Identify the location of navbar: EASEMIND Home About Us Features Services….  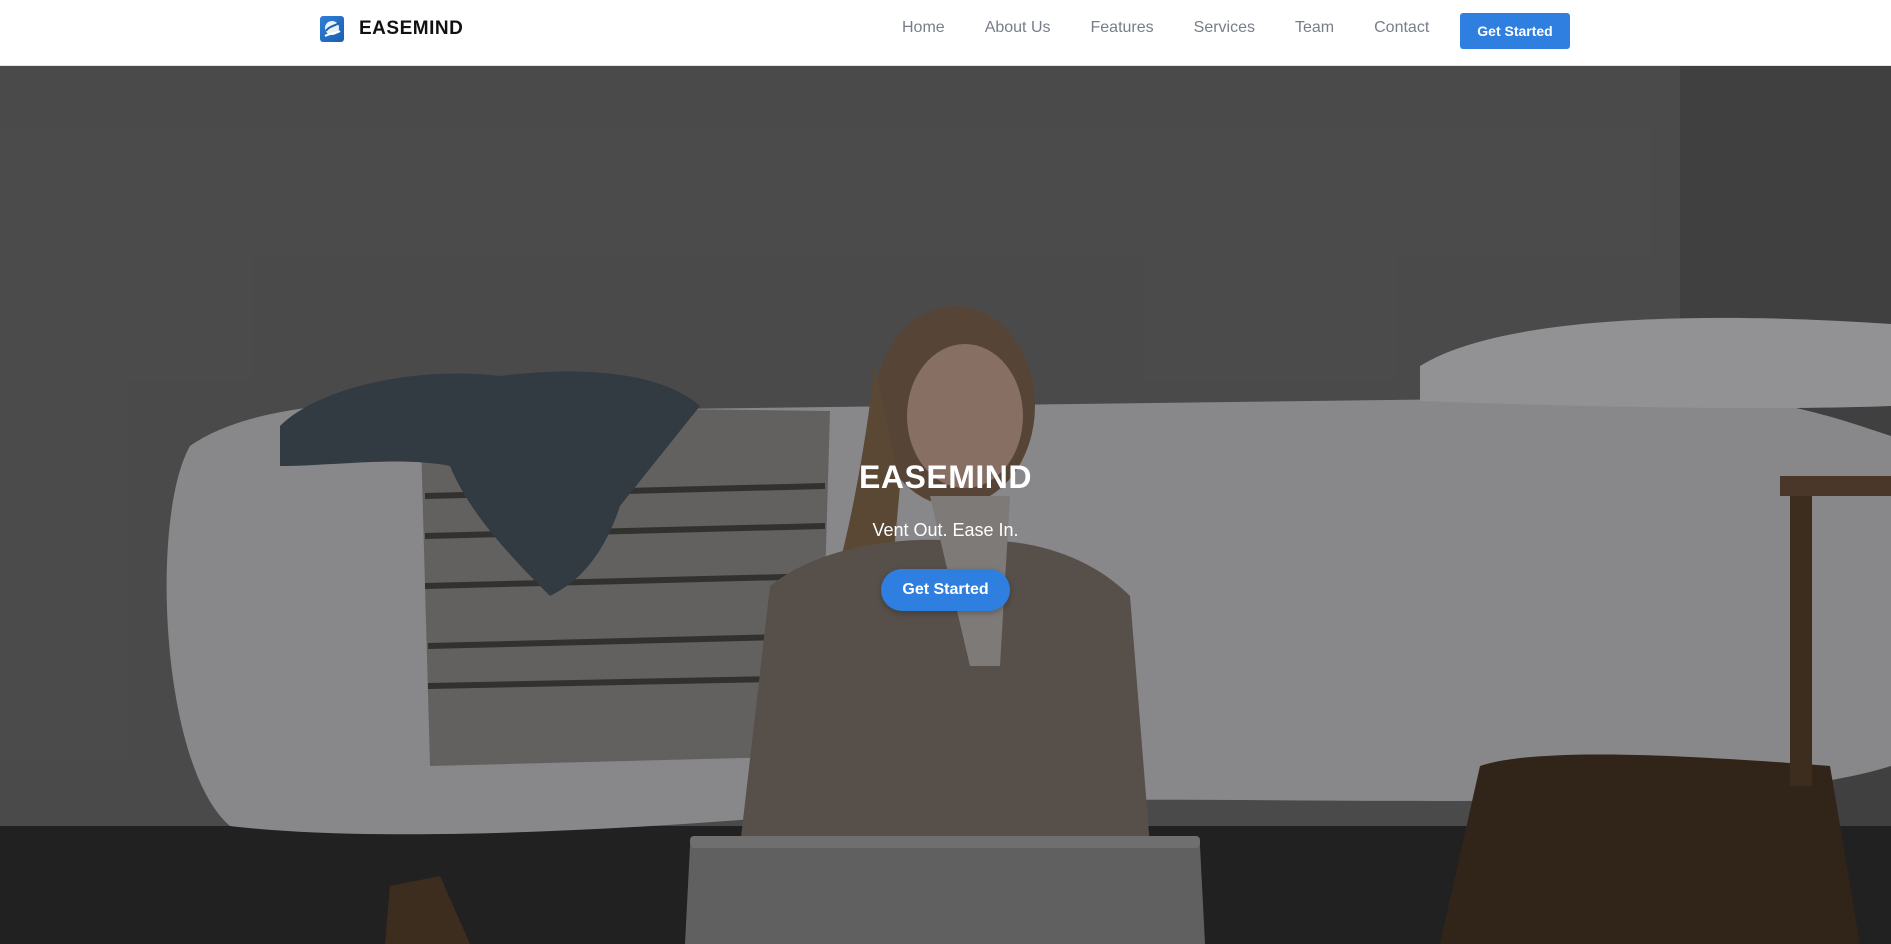
(945, 33).